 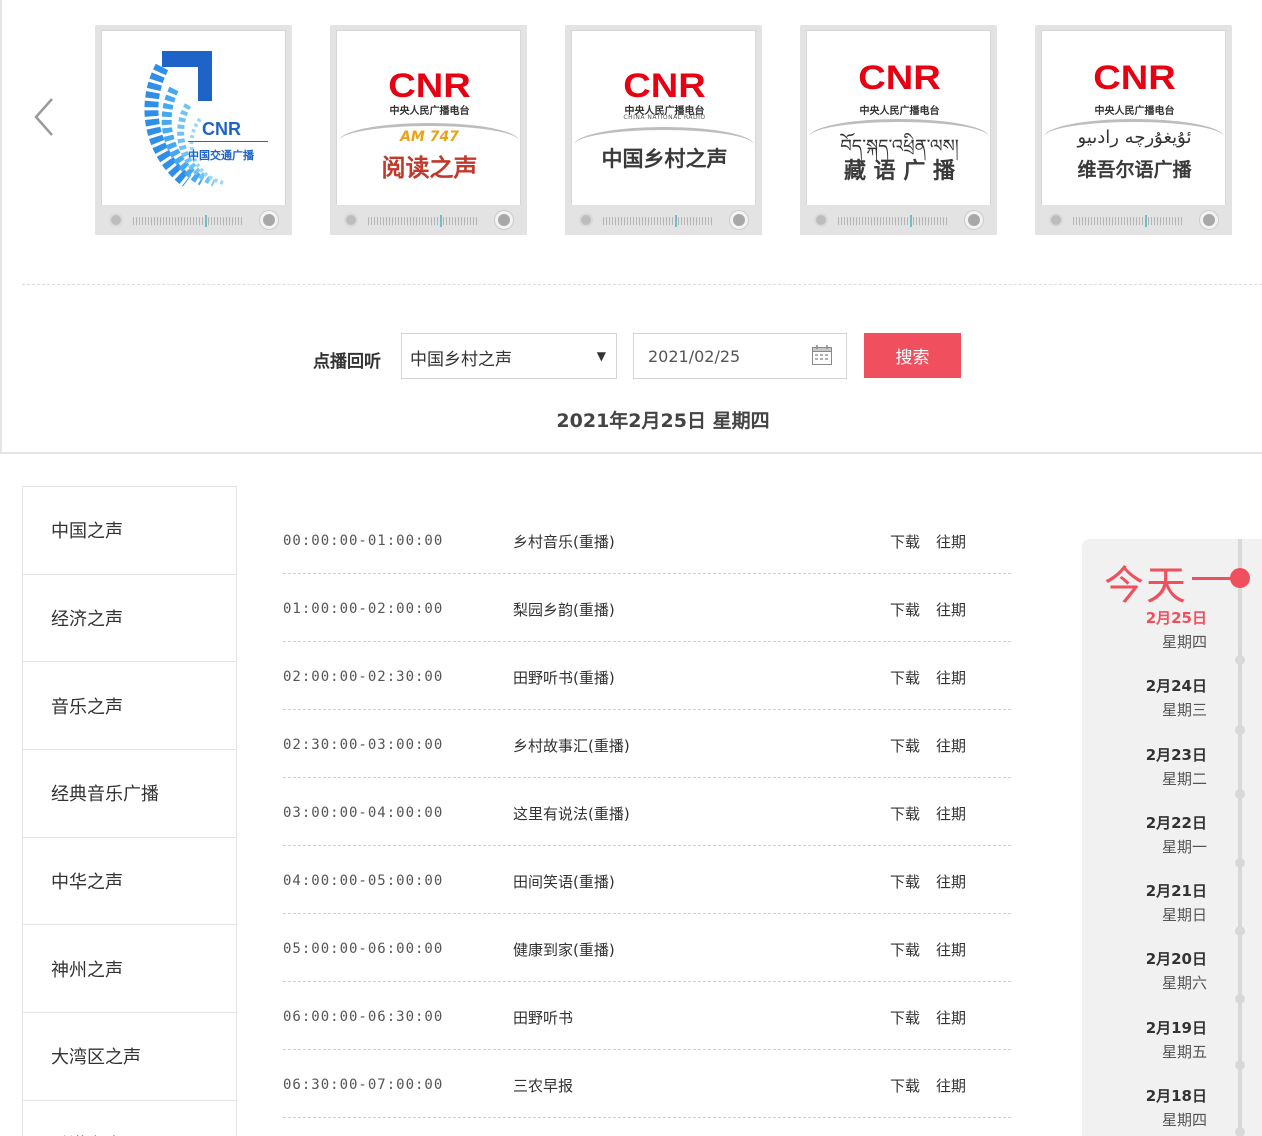 What do you see at coordinates (129, 531) in the screenshot?
I see `sidebar-item-zhongguo: 中国之声` at bounding box center [129, 531].